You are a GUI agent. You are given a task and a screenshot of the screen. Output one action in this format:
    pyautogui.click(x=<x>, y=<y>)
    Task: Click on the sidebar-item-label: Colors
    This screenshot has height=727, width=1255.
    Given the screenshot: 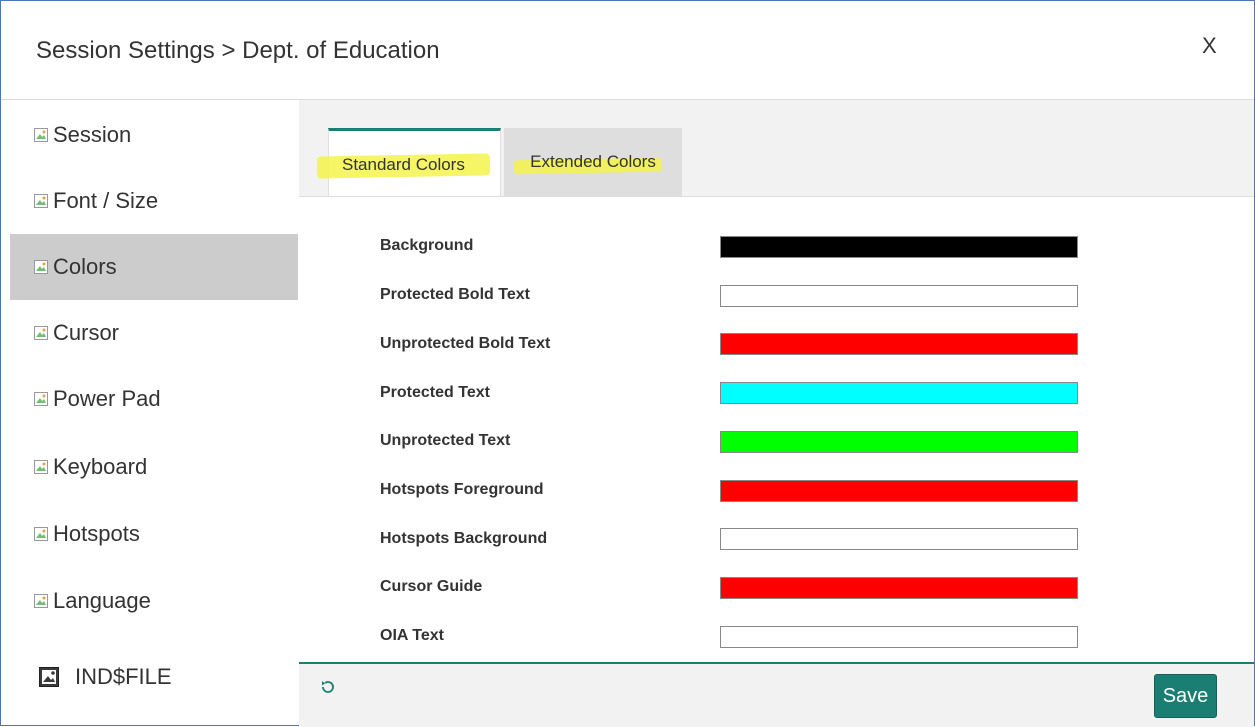 What is the action you would take?
    pyautogui.click(x=85, y=266)
    